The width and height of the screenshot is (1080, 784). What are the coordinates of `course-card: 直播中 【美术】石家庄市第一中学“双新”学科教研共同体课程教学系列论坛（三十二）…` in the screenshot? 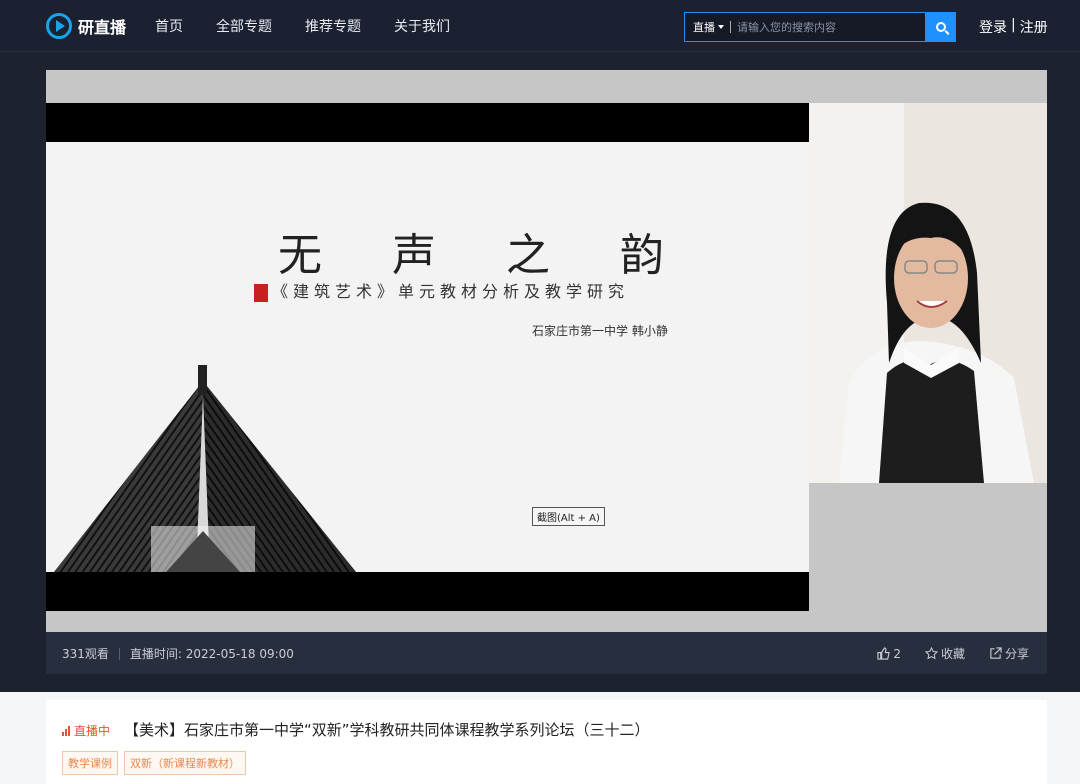 It's located at (546, 742).